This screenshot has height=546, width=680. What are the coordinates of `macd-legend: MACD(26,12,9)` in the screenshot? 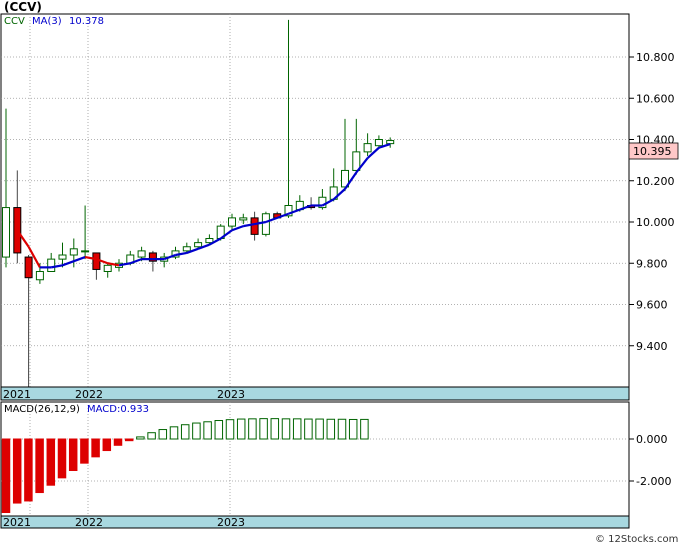 It's located at (42, 409).